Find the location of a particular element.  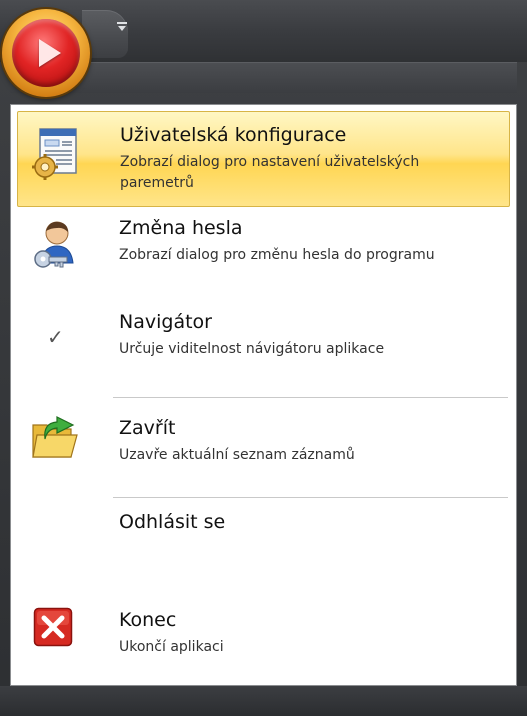

user-key-icon is located at coordinates (55, 247).